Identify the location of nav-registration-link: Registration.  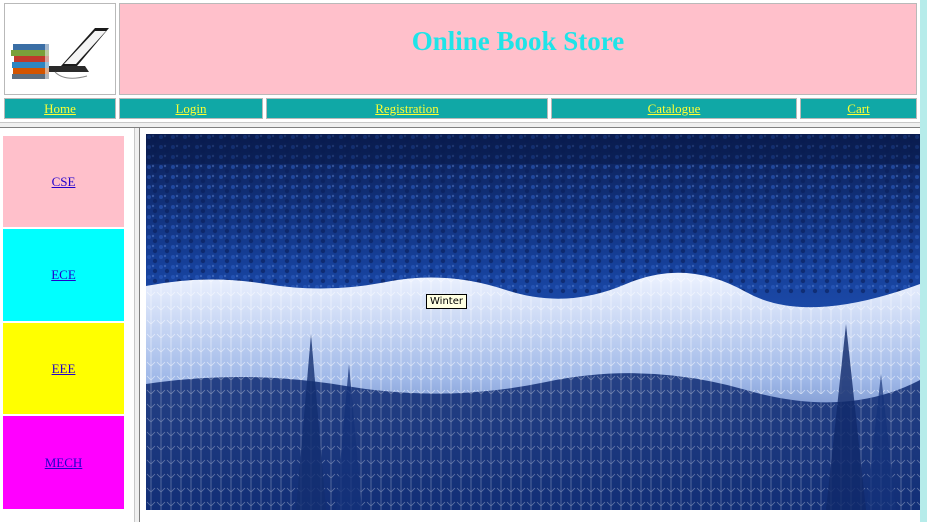
(407, 109).